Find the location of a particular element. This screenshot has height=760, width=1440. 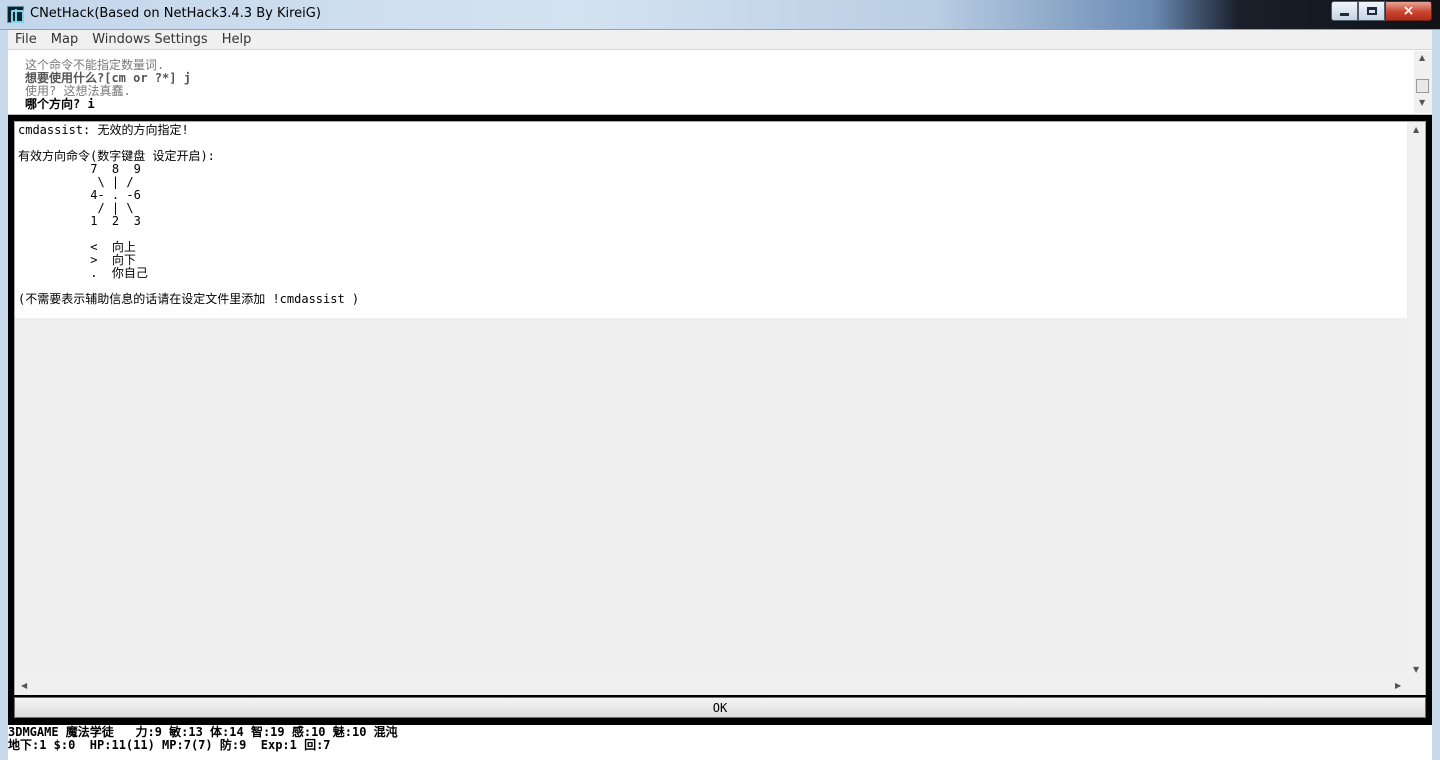

scrollbar-thumb is located at coordinates (1422, 86).